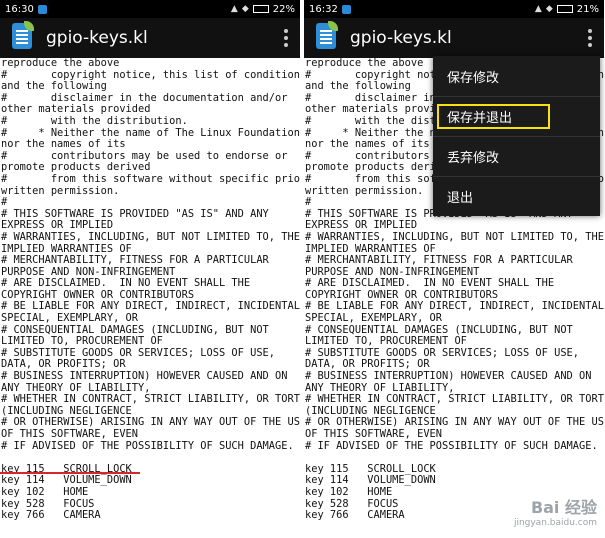 This screenshot has width=605, height=538. I want to click on menu-item-save: 保存修改, so click(516, 76).